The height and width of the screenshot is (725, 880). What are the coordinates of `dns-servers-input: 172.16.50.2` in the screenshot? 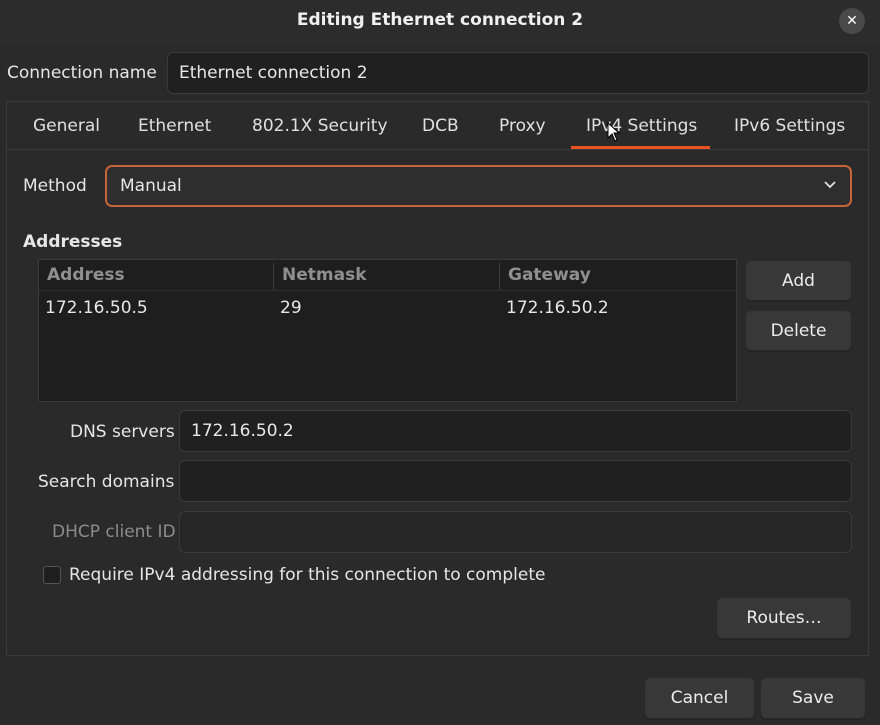 It's located at (515, 431).